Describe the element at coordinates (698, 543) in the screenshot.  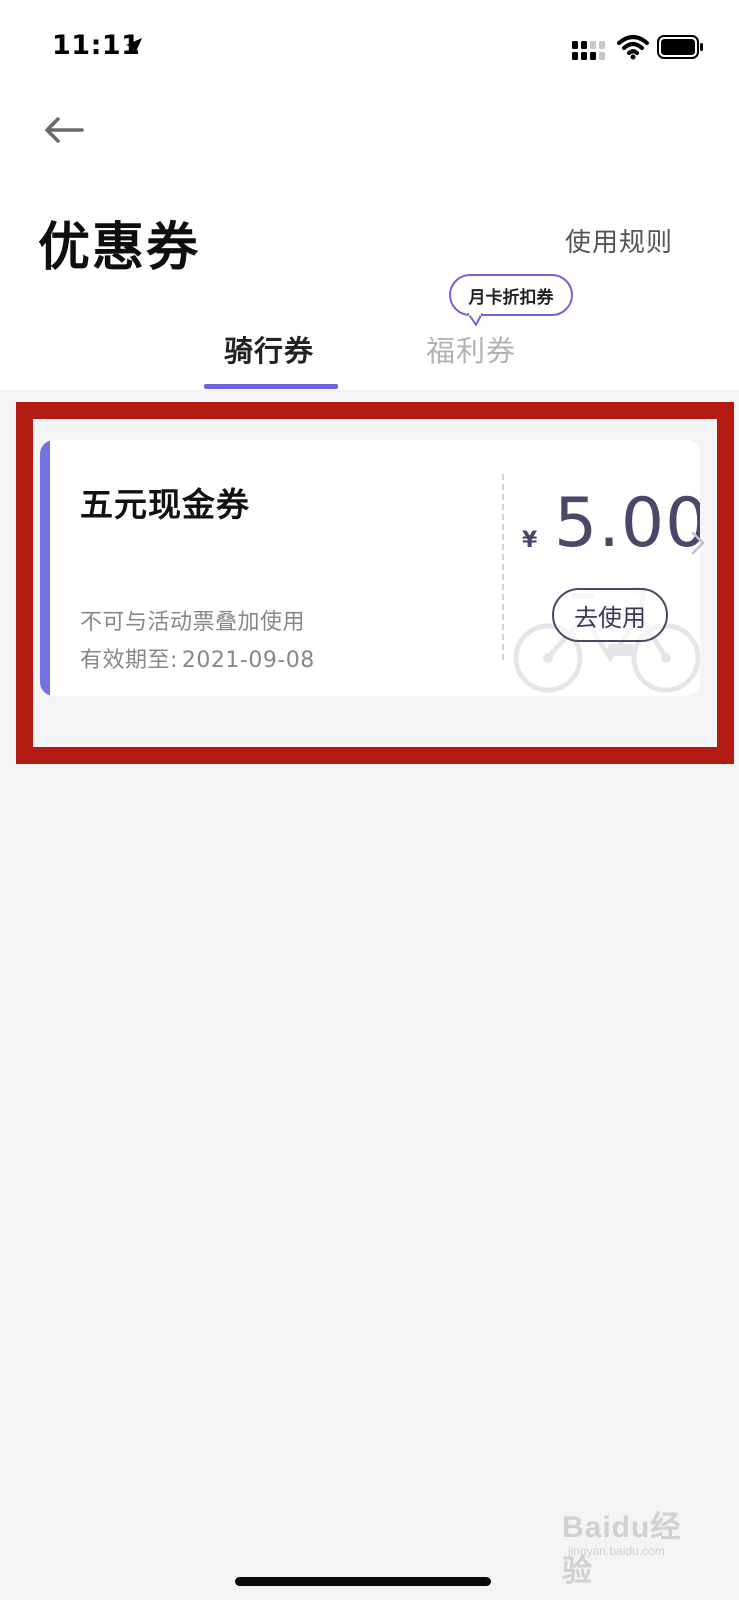
I see `chevron-right-icon` at that location.